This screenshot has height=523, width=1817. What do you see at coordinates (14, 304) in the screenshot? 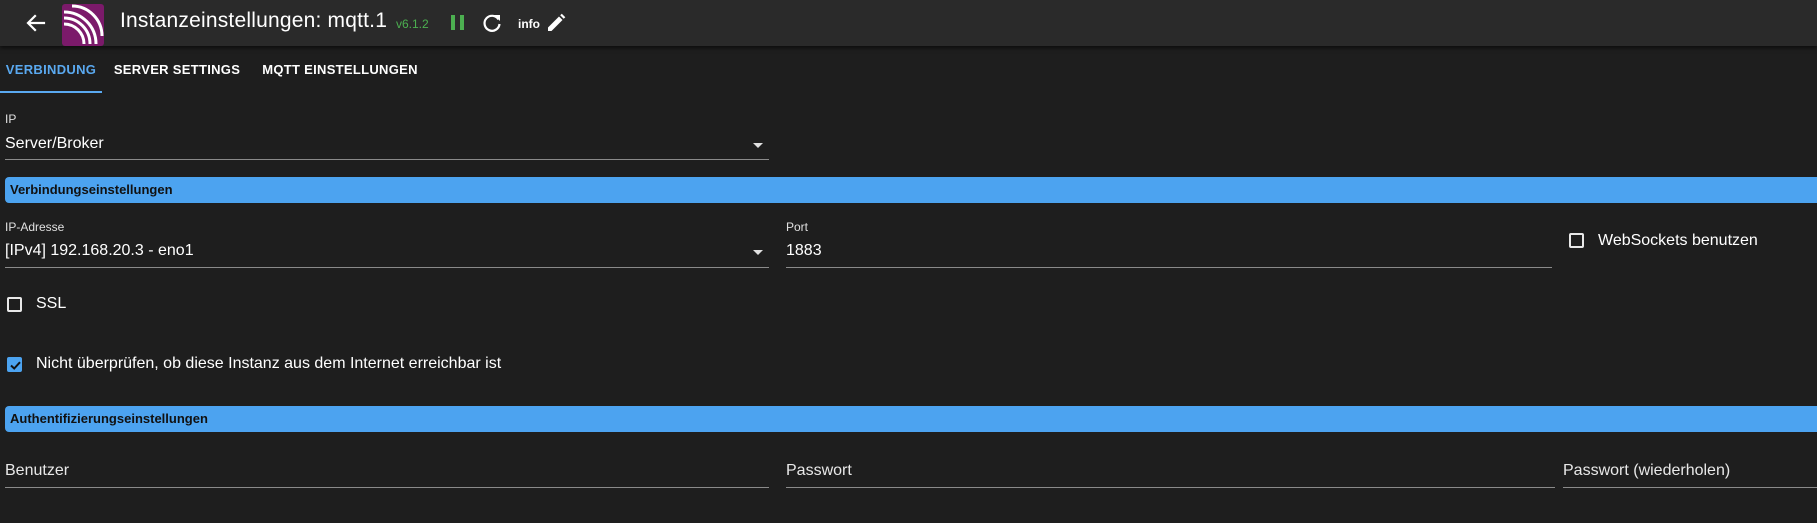
I see `ssl-checkbox` at bounding box center [14, 304].